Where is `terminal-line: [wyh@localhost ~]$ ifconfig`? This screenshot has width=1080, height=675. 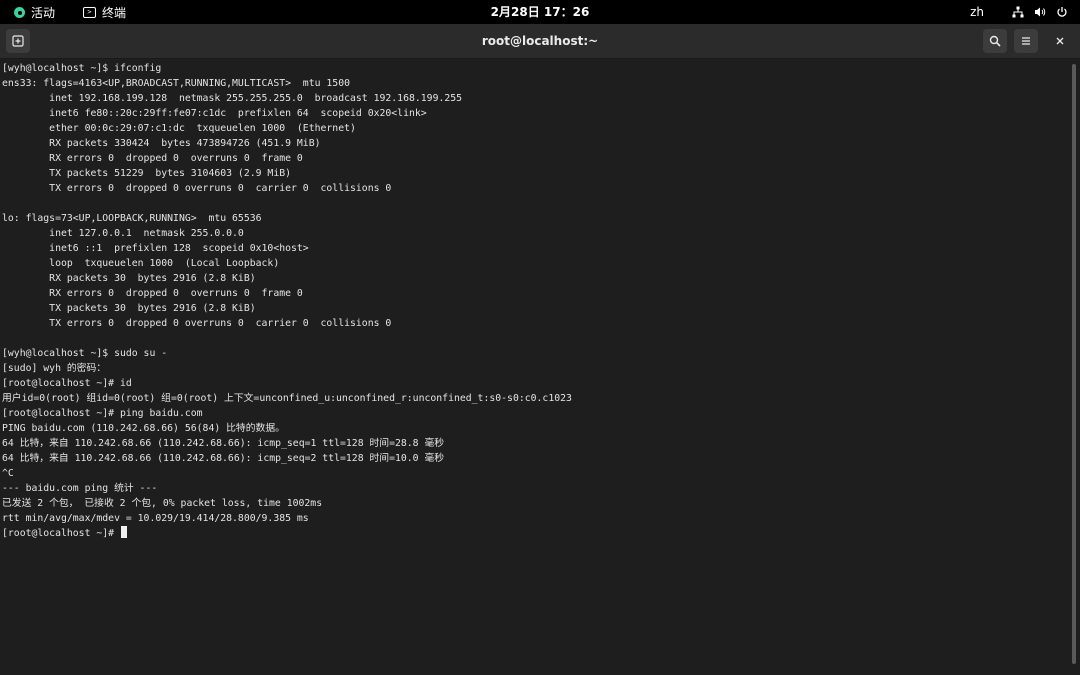 terminal-line: [wyh@localhost ~]$ ifconfig is located at coordinates (82, 68).